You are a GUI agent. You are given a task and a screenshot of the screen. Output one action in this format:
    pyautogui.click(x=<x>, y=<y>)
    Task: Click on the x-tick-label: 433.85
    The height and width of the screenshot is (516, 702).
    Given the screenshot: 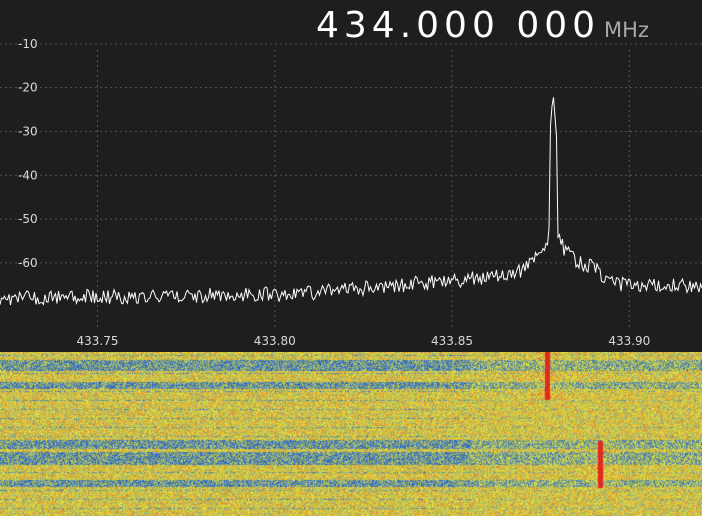 What is the action you would take?
    pyautogui.click(x=452, y=341)
    